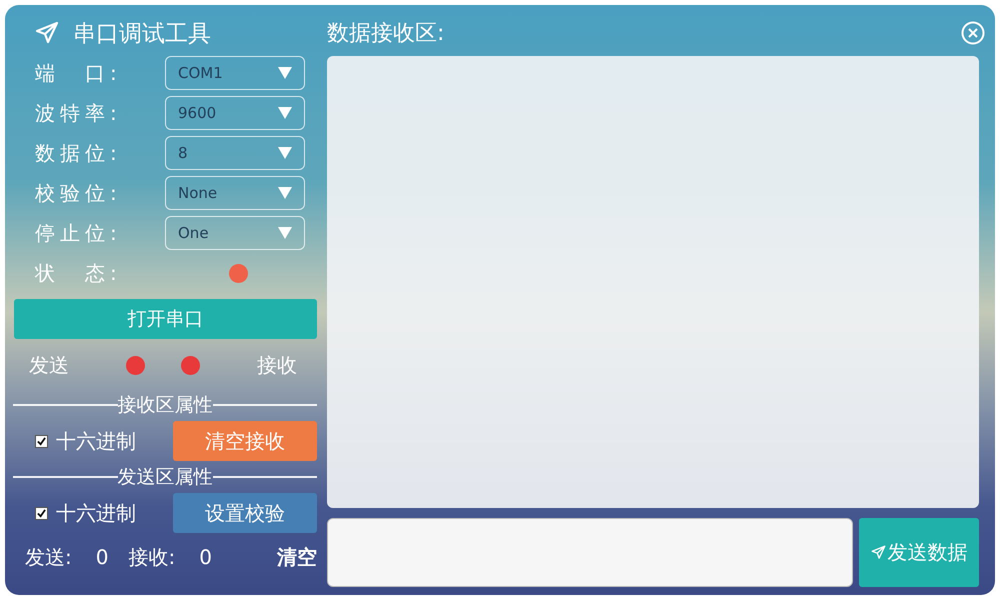  I want to click on sent-label: 发送:, so click(48, 557).